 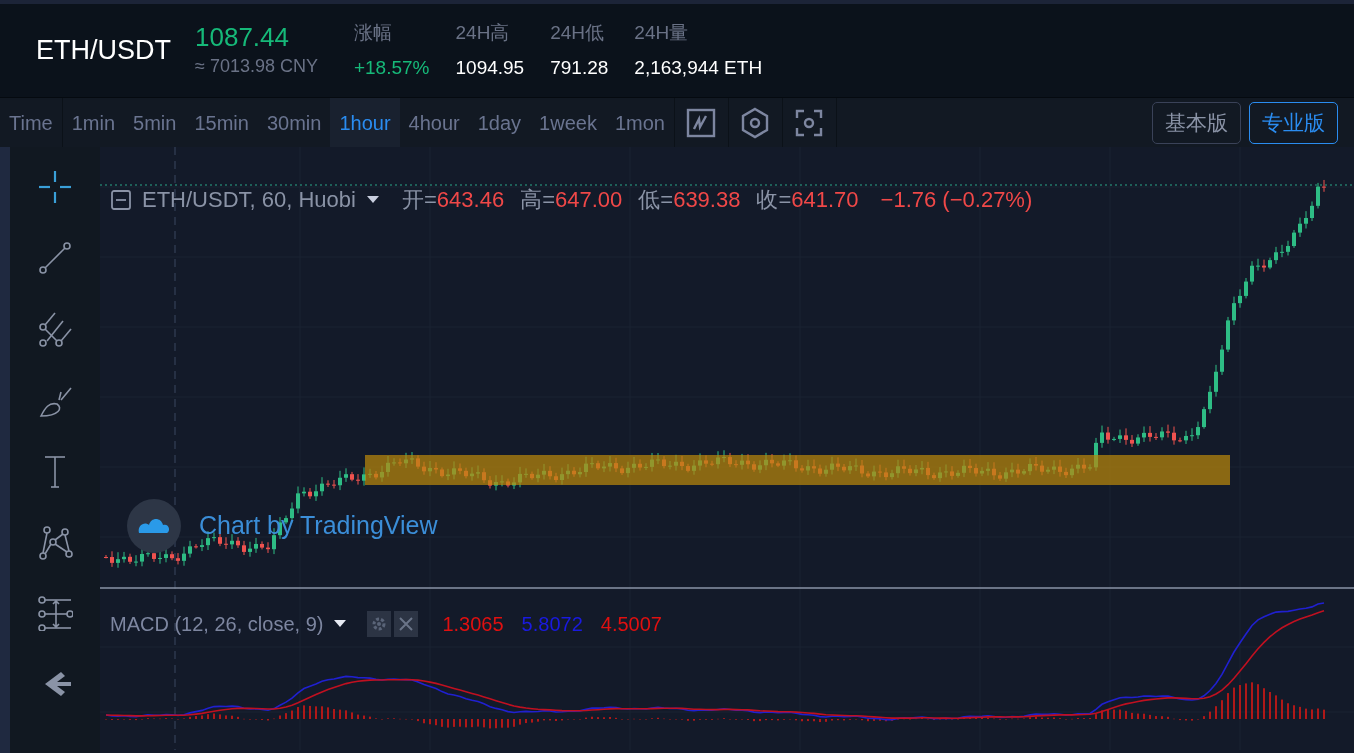 What do you see at coordinates (373, 33) in the screenshot?
I see `stat-label: 涨幅` at bounding box center [373, 33].